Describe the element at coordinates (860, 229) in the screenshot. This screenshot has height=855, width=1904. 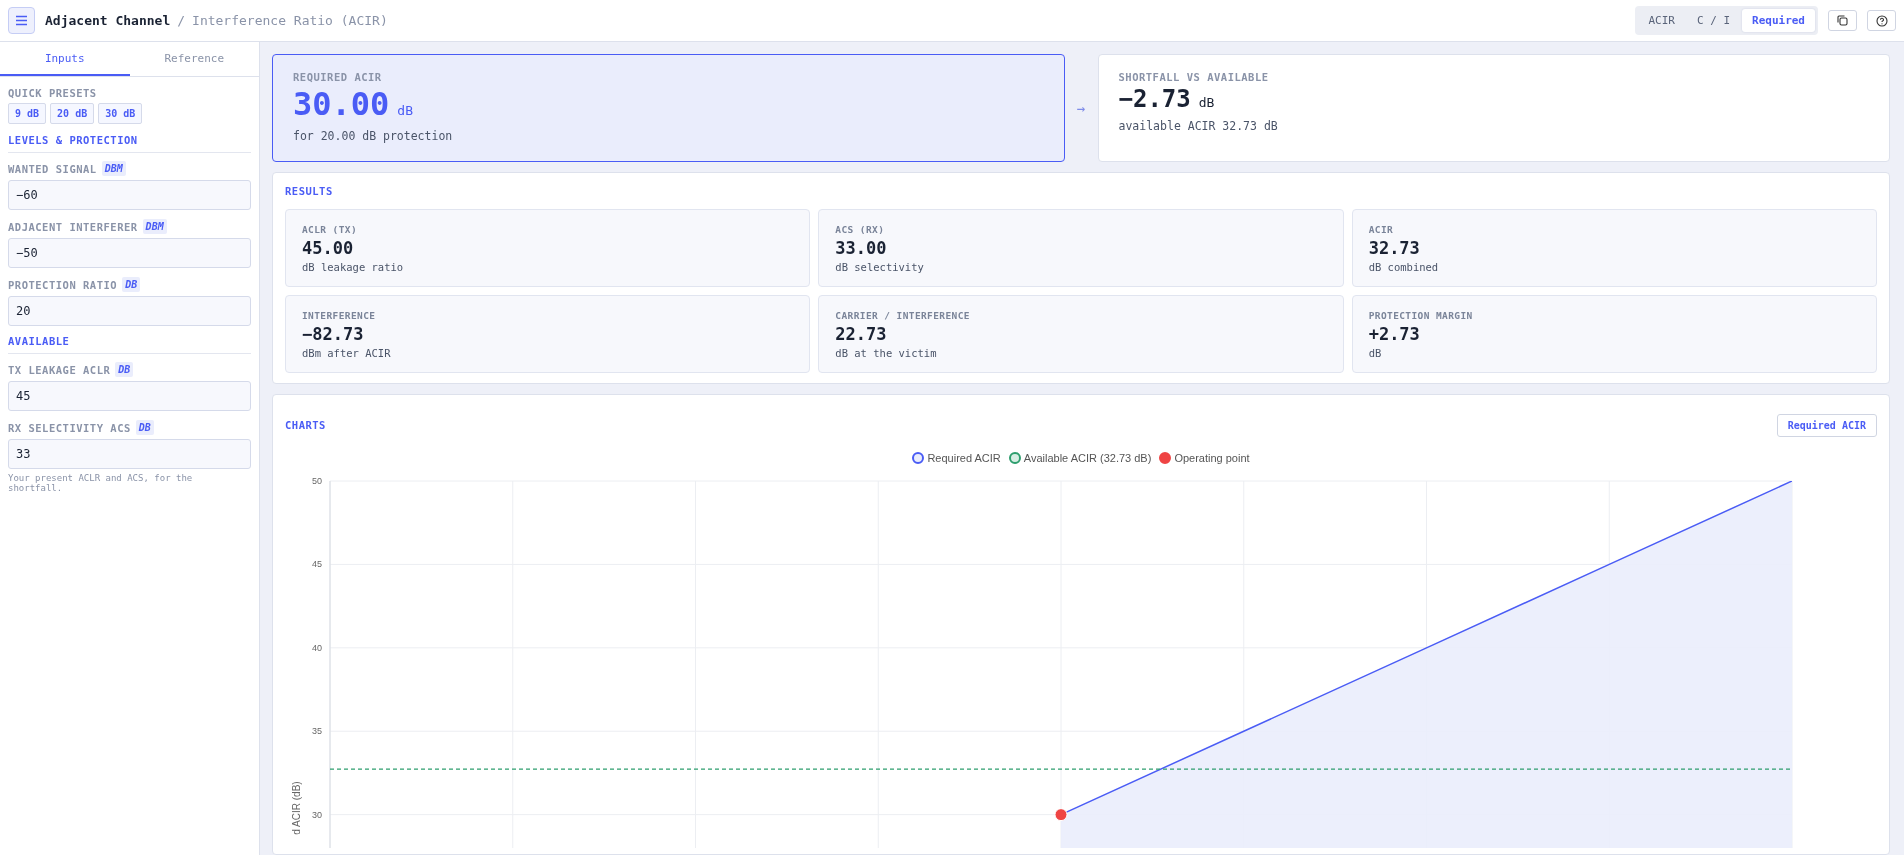
I see `result-label: ACS (RX)` at that location.